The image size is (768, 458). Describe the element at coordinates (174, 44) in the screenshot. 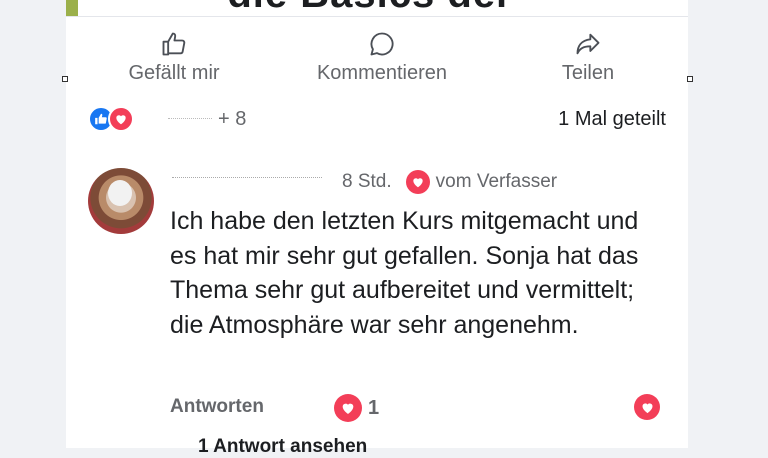

I see `thumbs-up-icon` at that location.